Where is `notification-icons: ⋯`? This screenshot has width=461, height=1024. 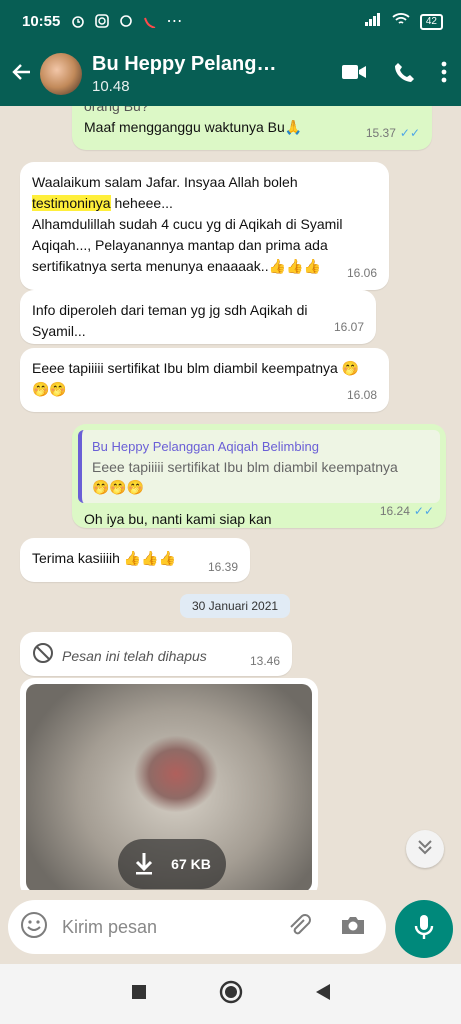 notification-icons: ⋯ is located at coordinates (126, 21).